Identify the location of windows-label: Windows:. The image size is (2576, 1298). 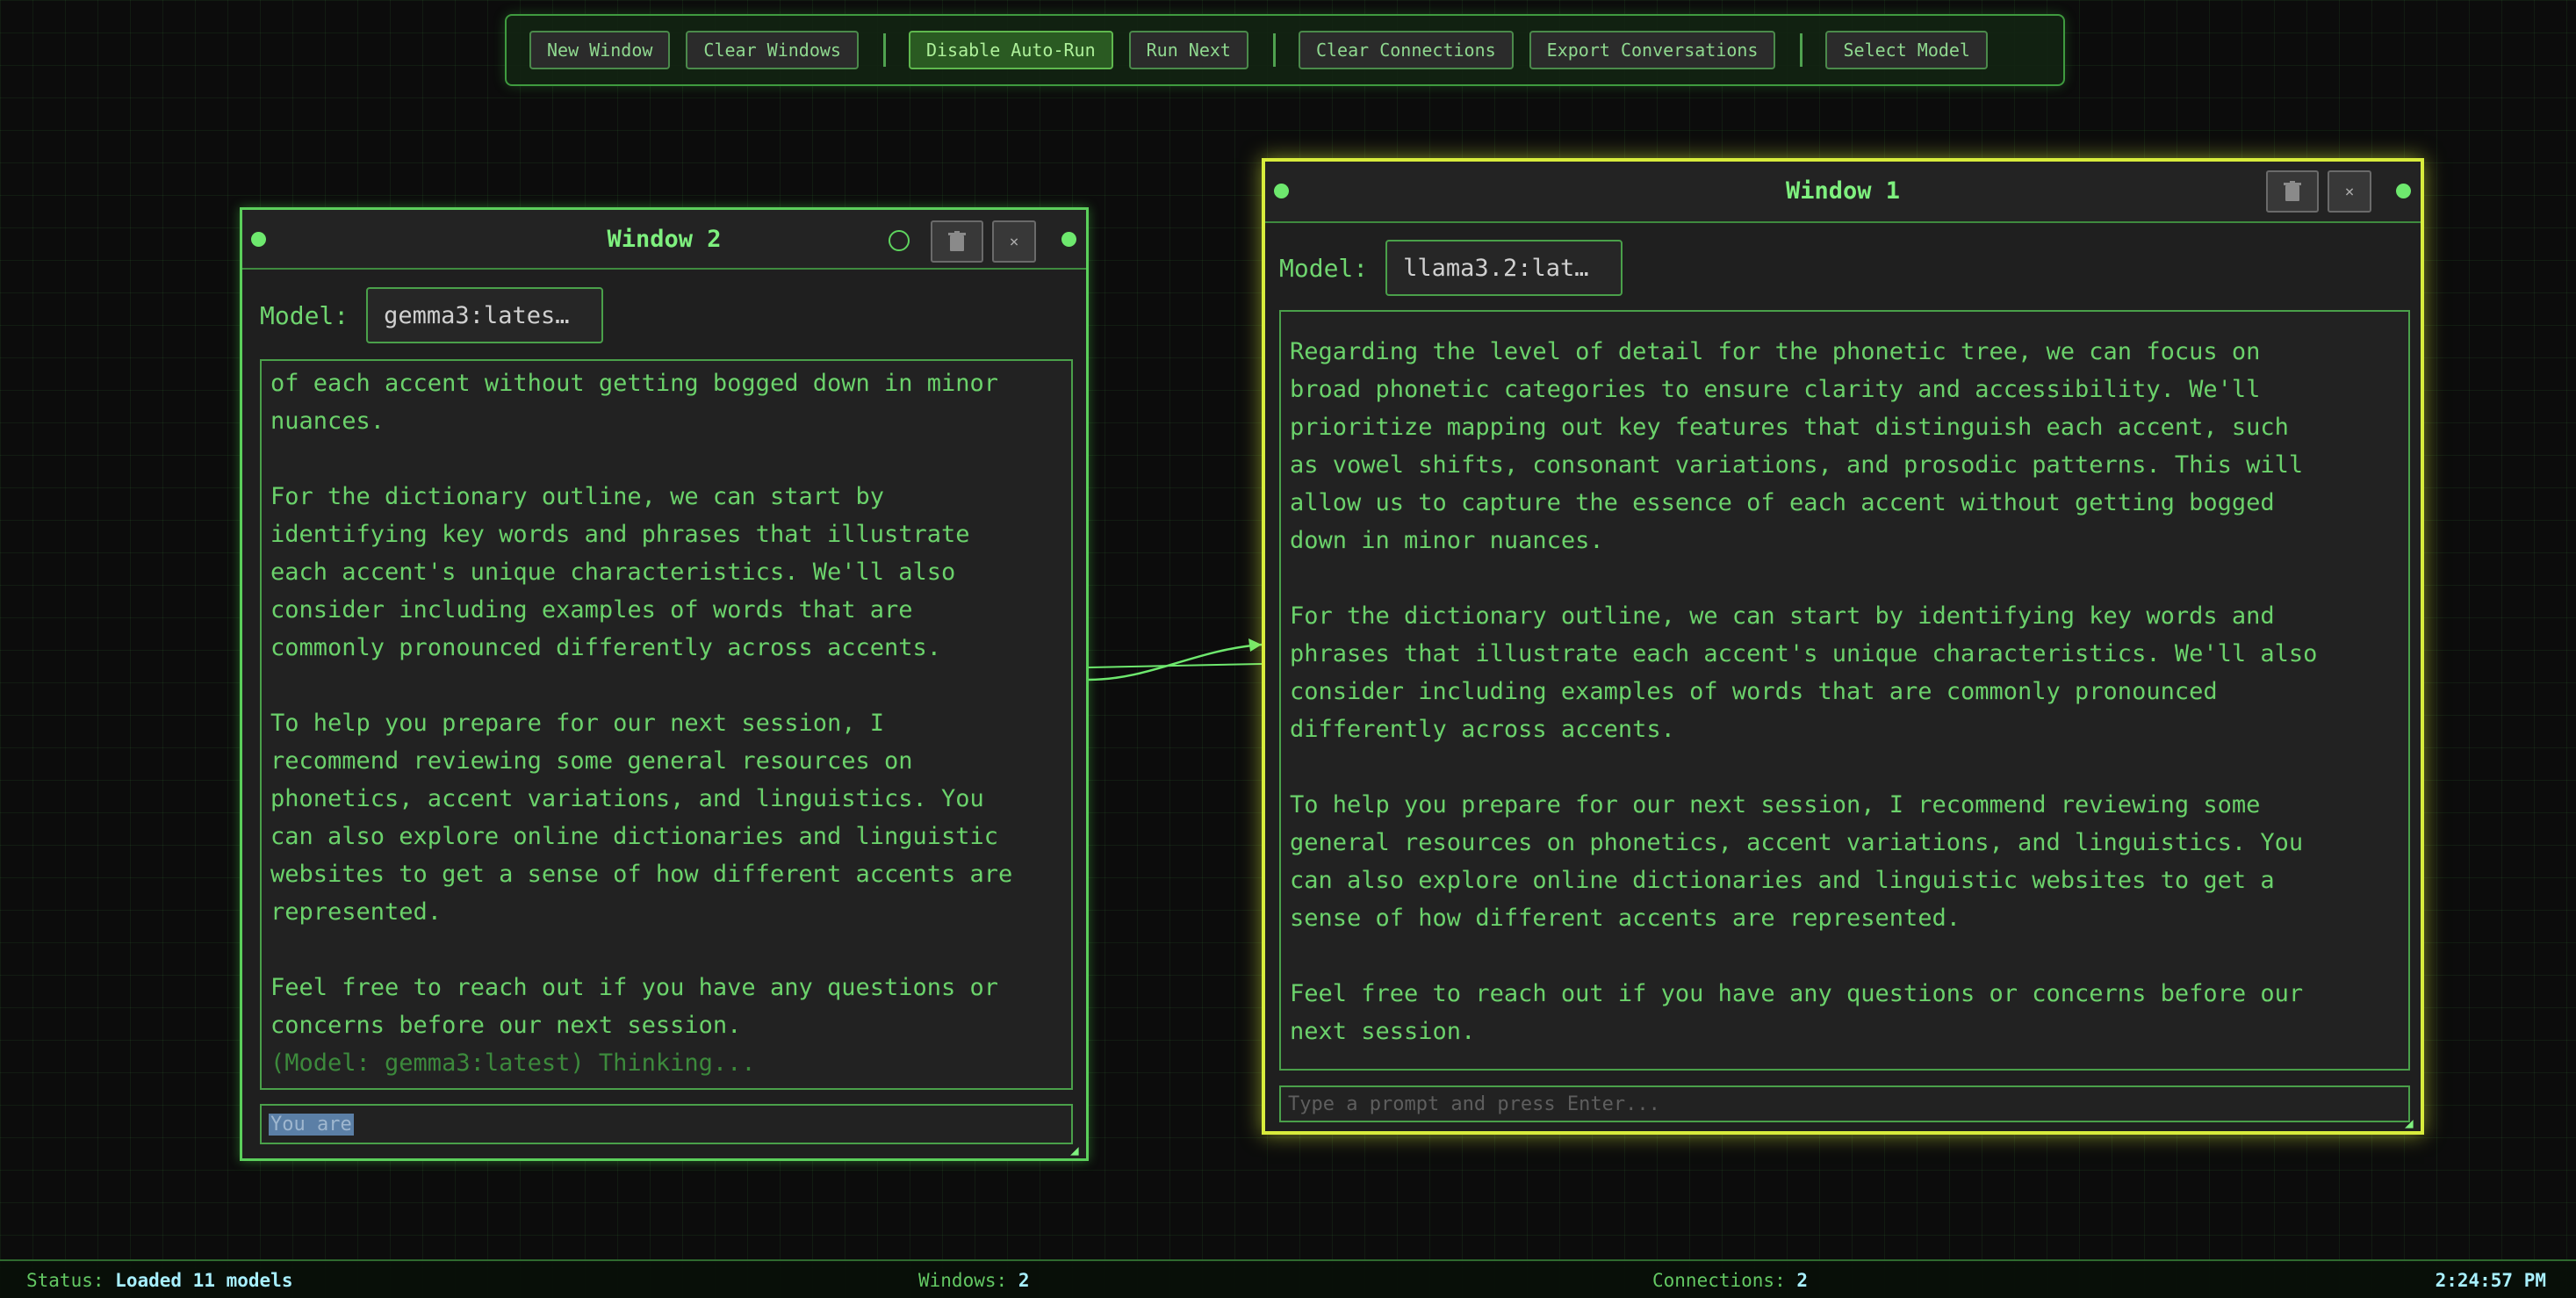
(963, 1280).